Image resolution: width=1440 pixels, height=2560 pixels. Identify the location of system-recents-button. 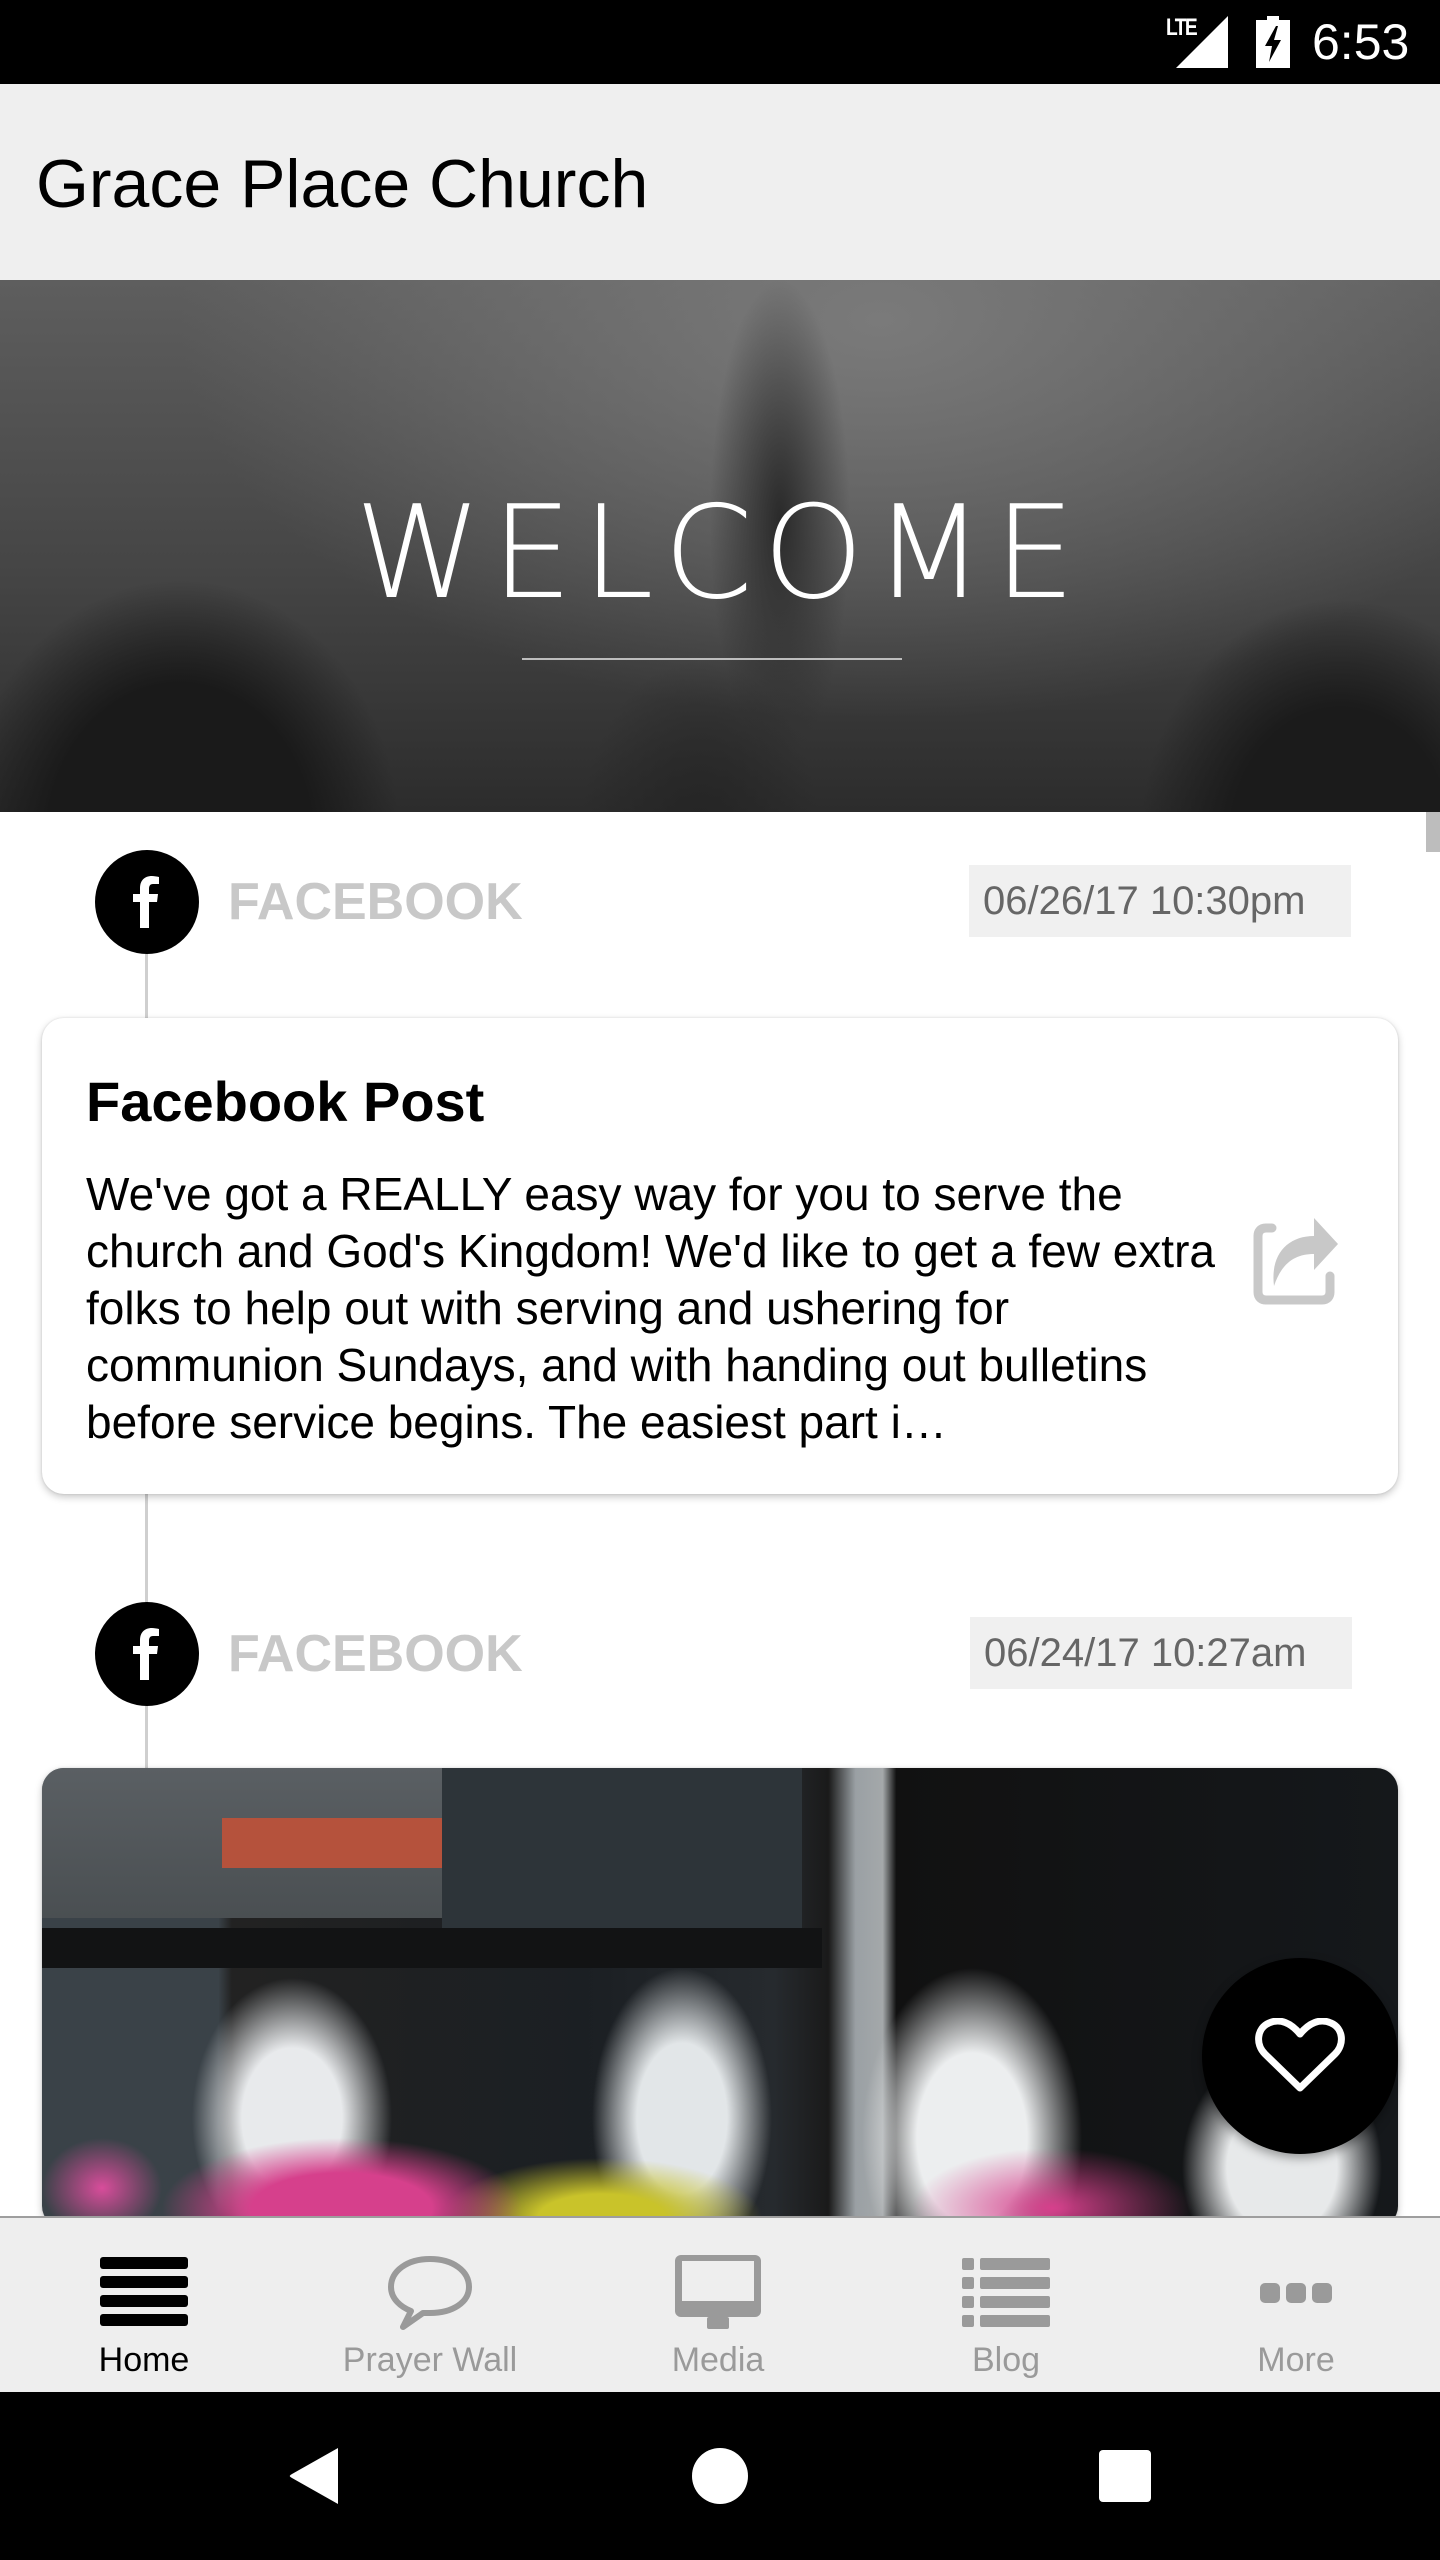
(1125, 2476).